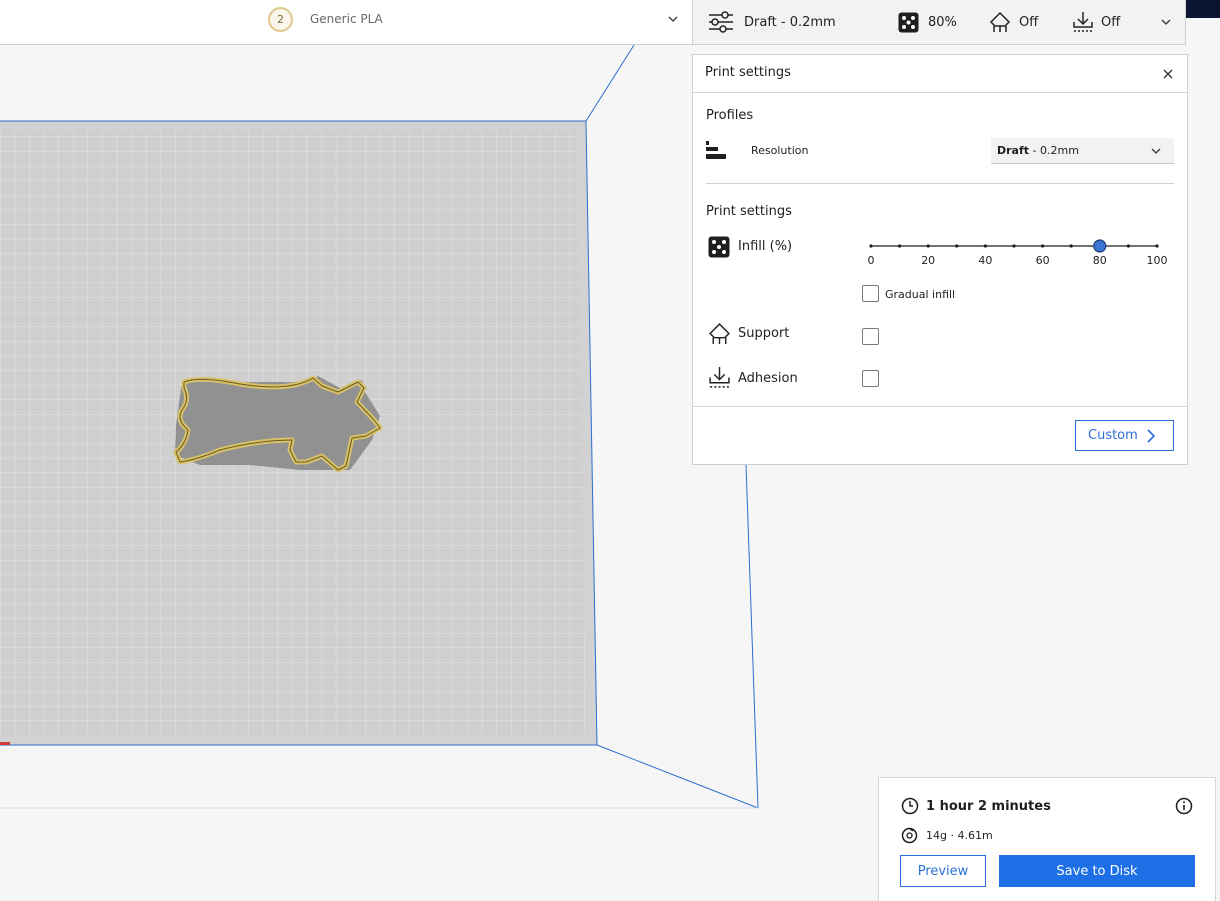  Describe the element at coordinates (280, 19) in the screenshot. I see `extruder-badge-icon: 2` at that location.